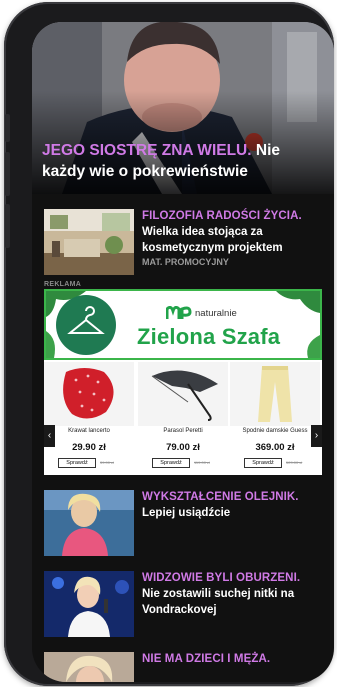  Describe the element at coordinates (107, 462) in the screenshot. I see `product-old-price: 39.90 zł` at that location.